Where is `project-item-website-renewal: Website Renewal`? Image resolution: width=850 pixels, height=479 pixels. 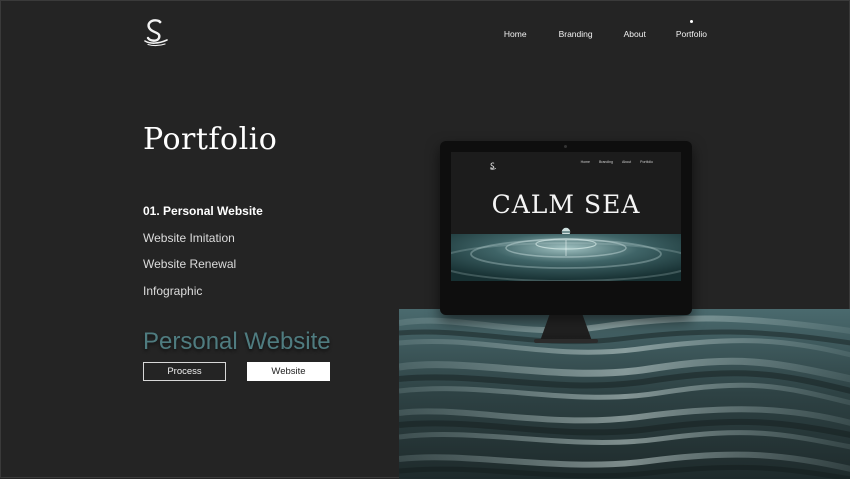 project-item-website-renewal: Website Renewal is located at coordinates (203, 270).